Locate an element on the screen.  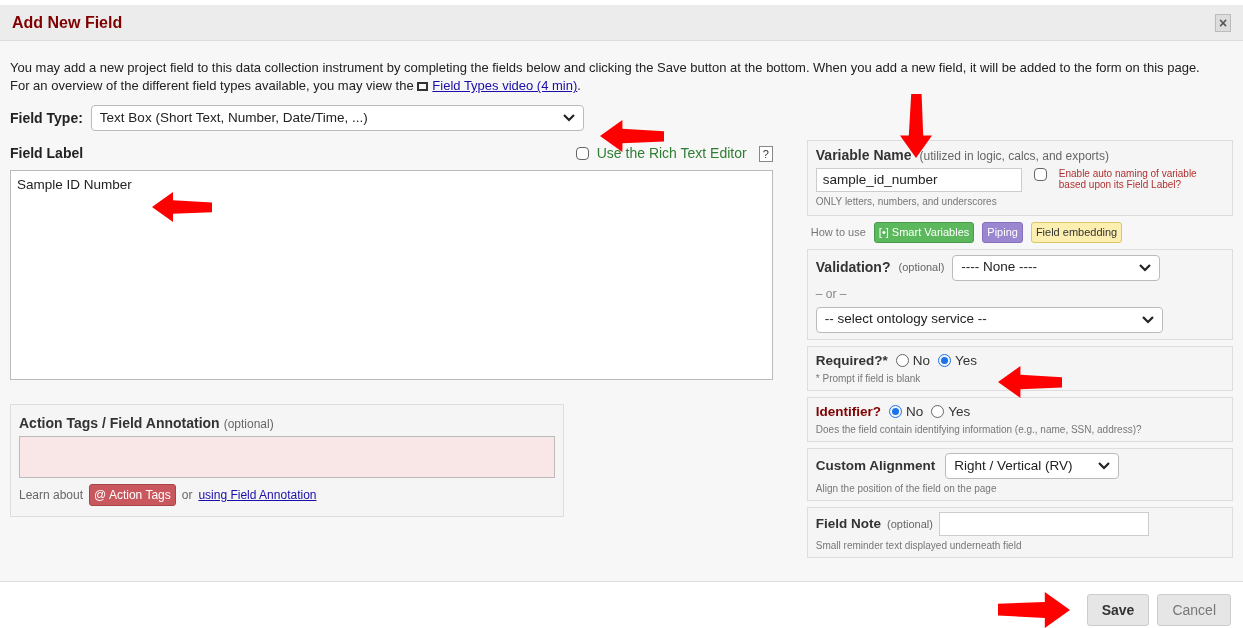
field-label-heading: Field Label is located at coordinates (47, 153).